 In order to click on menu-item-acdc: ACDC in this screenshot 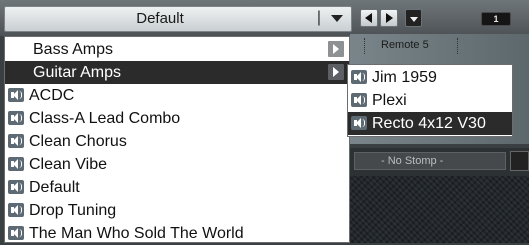, I will do `click(177, 95)`.